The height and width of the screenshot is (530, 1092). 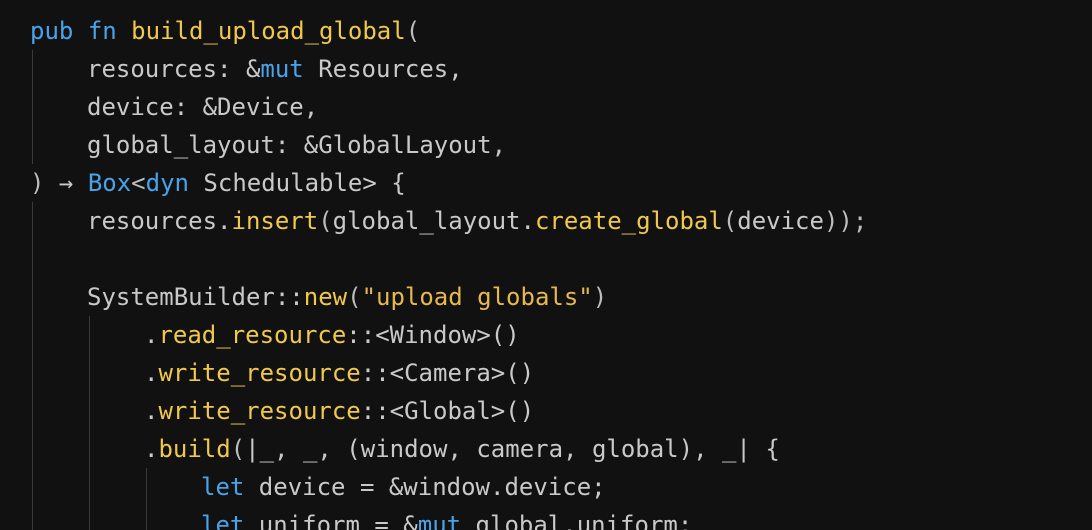 What do you see at coordinates (252, 335) in the screenshot?
I see `code-token: read_resource` at bounding box center [252, 335].